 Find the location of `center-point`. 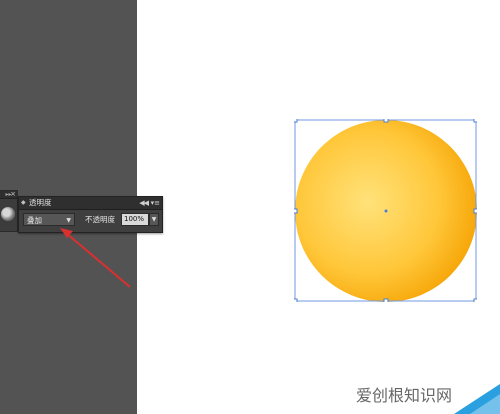

center-point is located at coordinates (386, 211).